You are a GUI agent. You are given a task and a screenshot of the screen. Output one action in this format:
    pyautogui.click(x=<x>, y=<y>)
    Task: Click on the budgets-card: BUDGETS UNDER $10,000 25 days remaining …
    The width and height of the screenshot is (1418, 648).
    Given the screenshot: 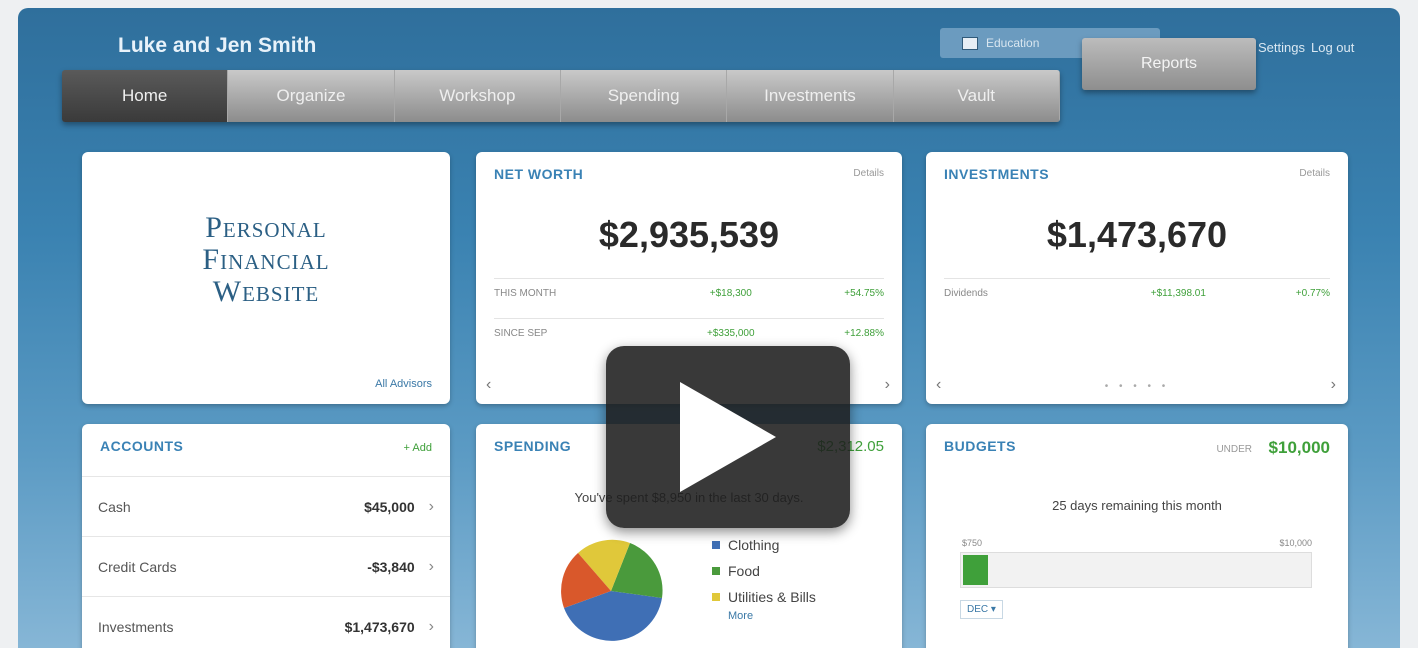 What is the action you would take?
    pyautogui.click(x=1137, y=536)
    